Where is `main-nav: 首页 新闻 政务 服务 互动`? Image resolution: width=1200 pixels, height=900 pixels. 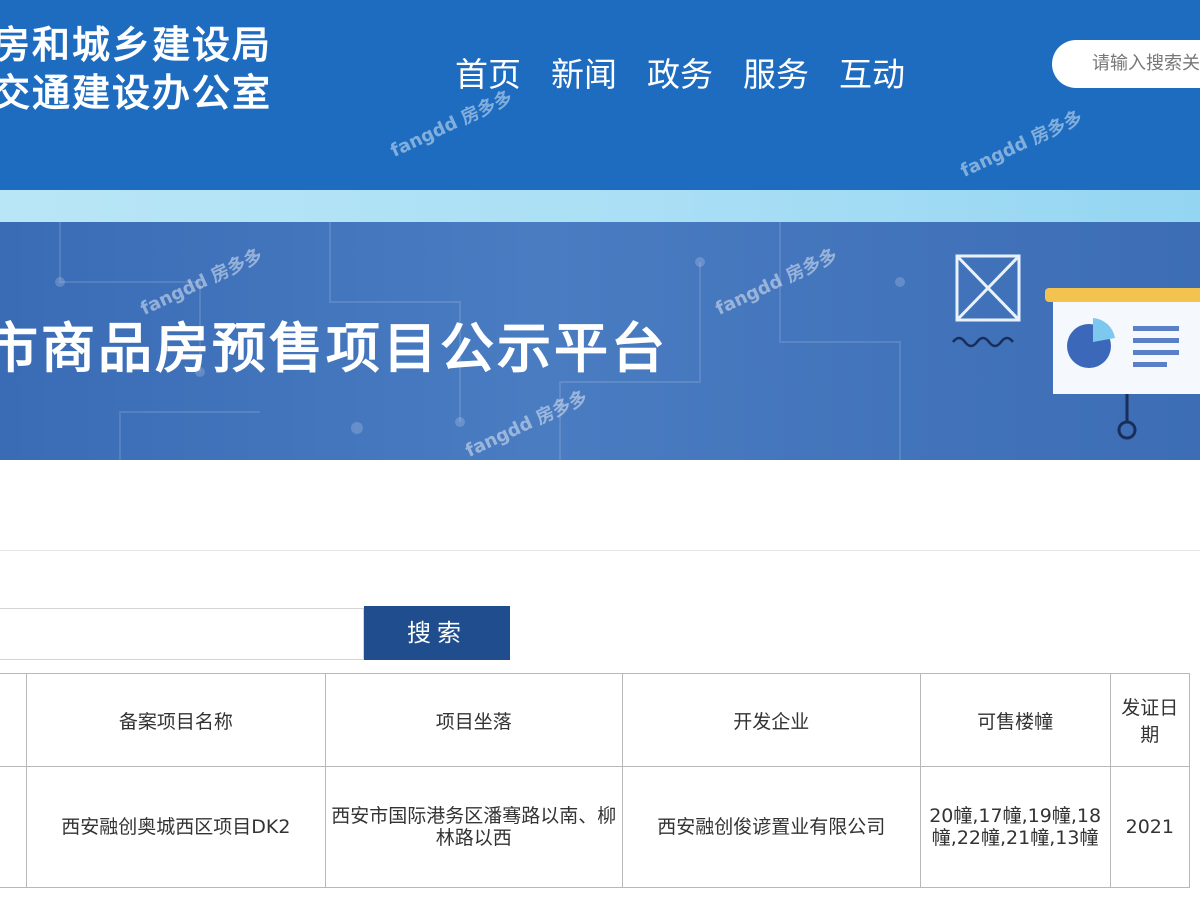
main-nav: 首页 新闻 政务 服务 互动 is located at coordinates (680, 72).